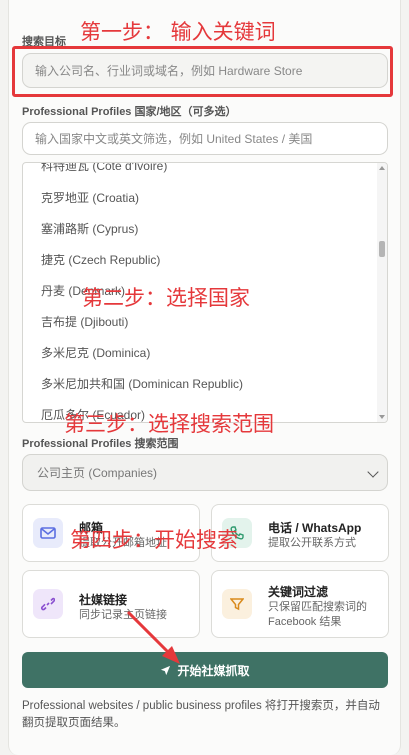  Describe the element at coordinates (153, 637) in the screenshot. I see `annotation-arrow` at that location.